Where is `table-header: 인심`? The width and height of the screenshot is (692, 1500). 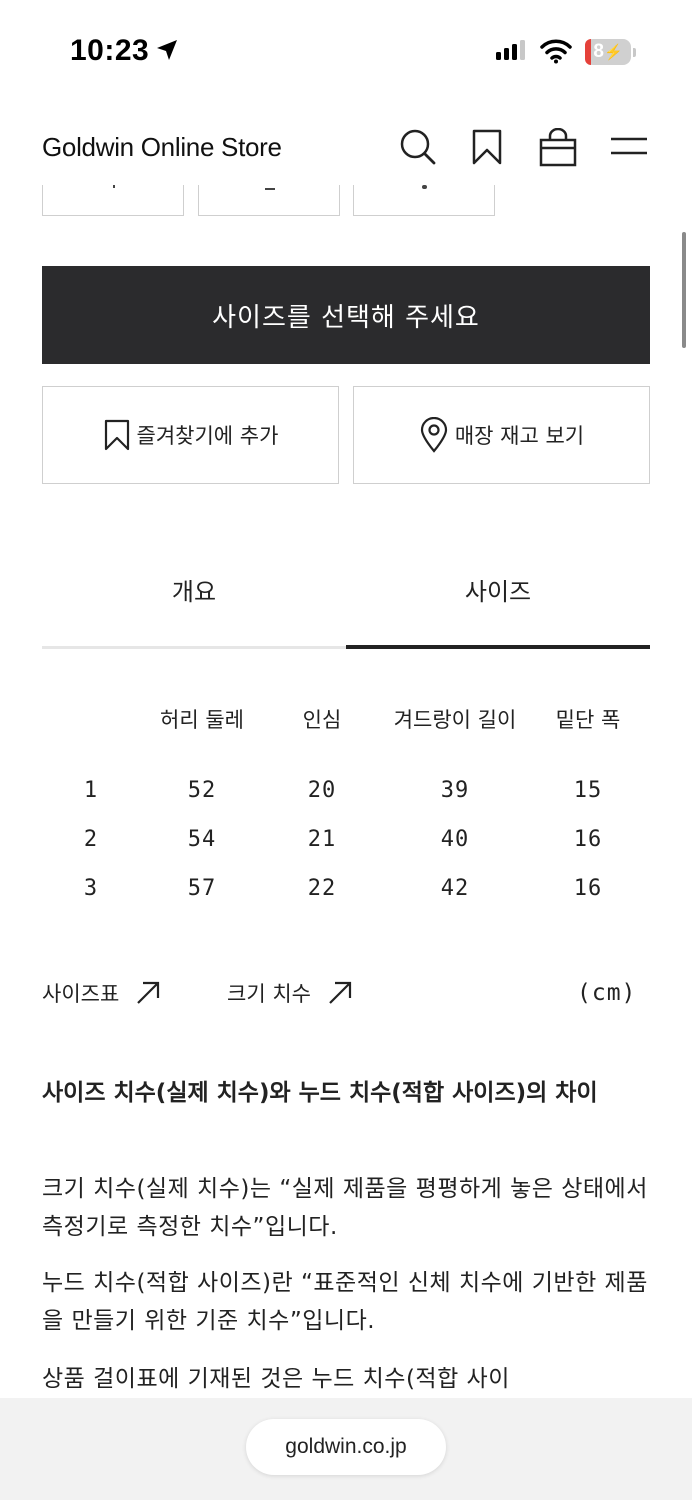 table-header: 인심 is located at coordinates (322, 720).